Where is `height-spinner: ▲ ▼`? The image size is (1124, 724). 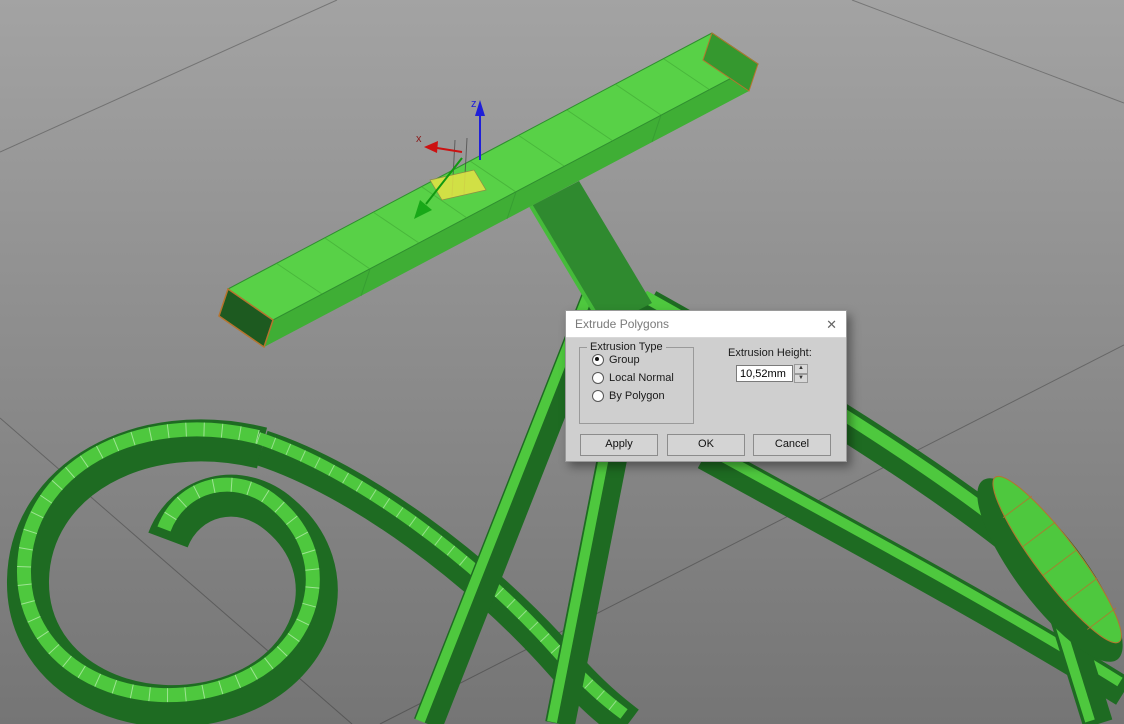 height-spinner: ▲ ▼ is located at coordinates (801, 373).